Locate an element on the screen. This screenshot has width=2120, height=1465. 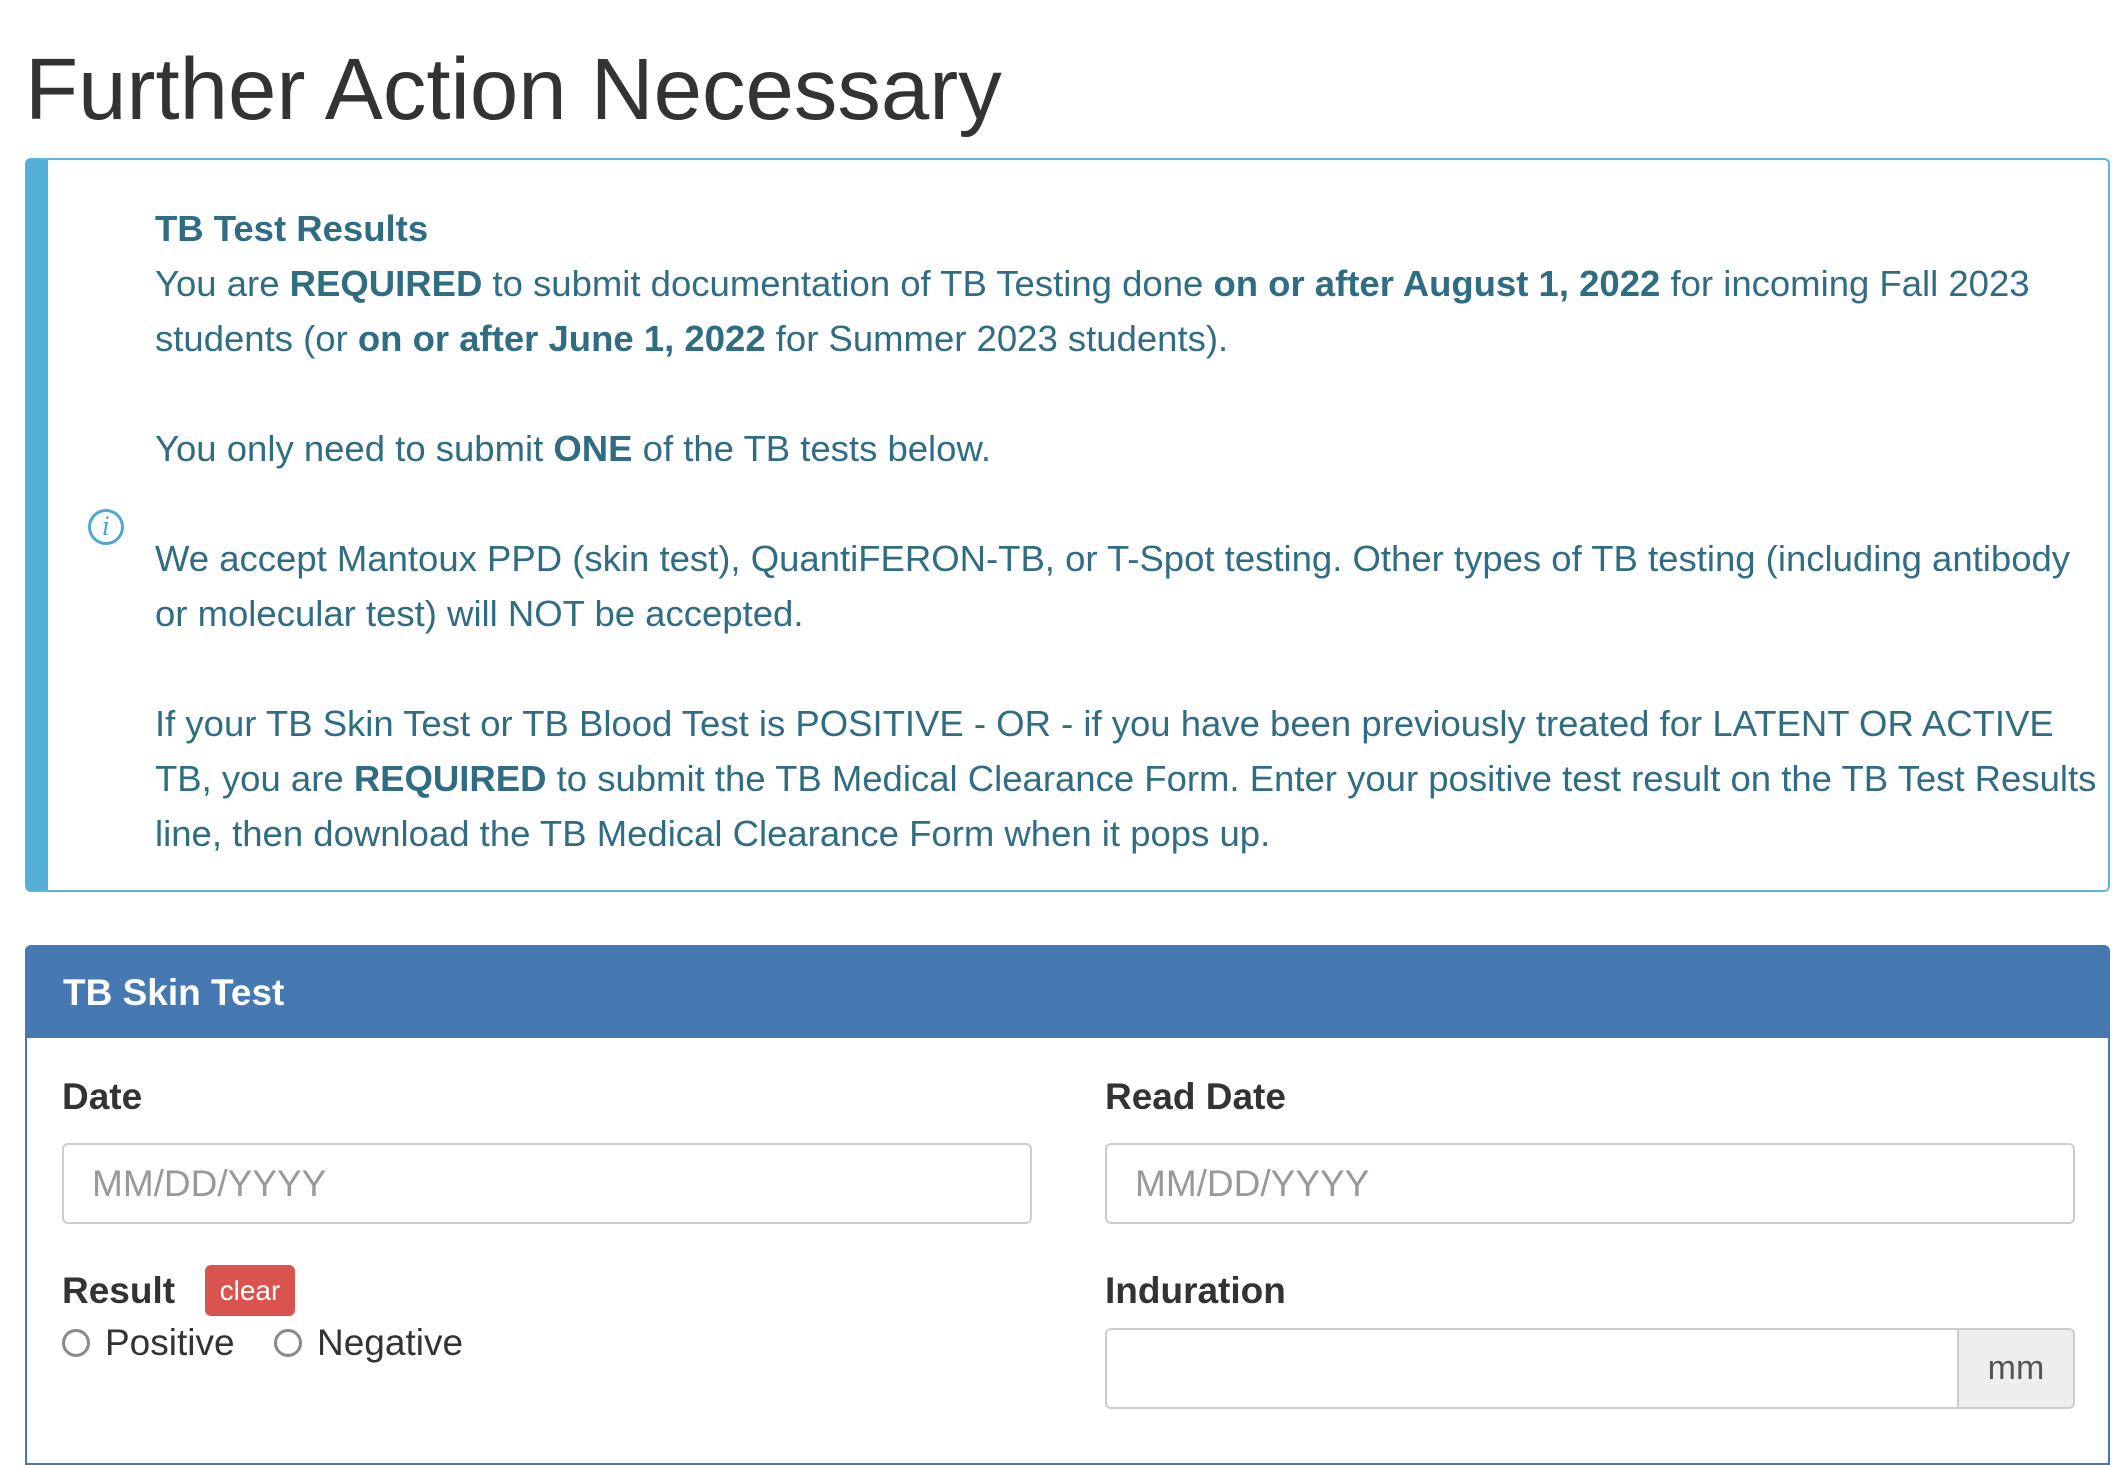
induration-input-group: mm is located at coordinates (1590, 1368).